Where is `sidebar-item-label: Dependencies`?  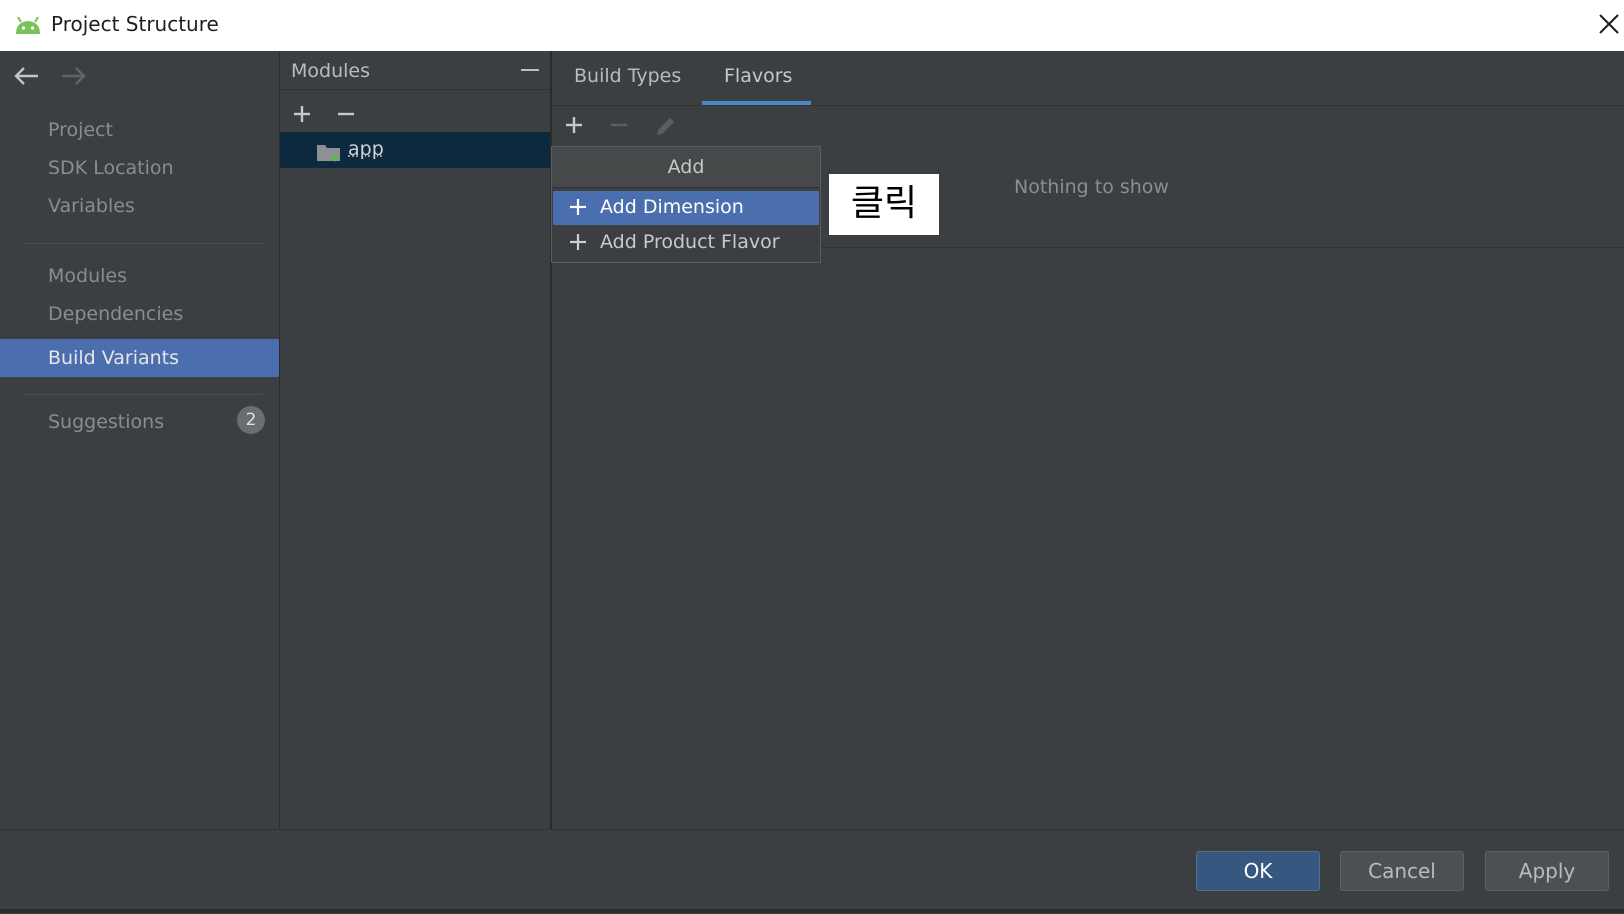
sidebar-item-label: Dependencies is located at coordinates (115, 314).